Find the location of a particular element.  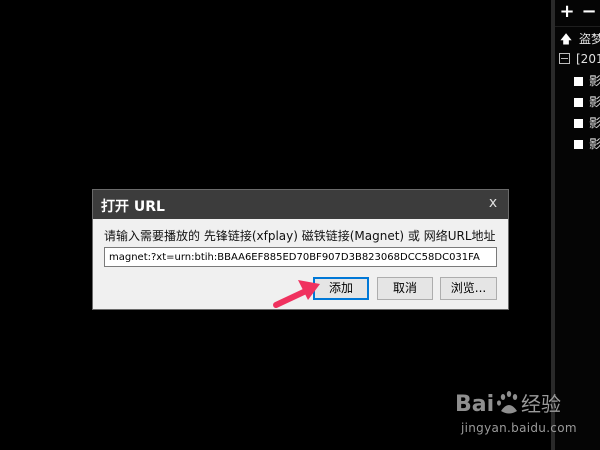

cancel-button: 取消 is located at coordinates (405, 288).